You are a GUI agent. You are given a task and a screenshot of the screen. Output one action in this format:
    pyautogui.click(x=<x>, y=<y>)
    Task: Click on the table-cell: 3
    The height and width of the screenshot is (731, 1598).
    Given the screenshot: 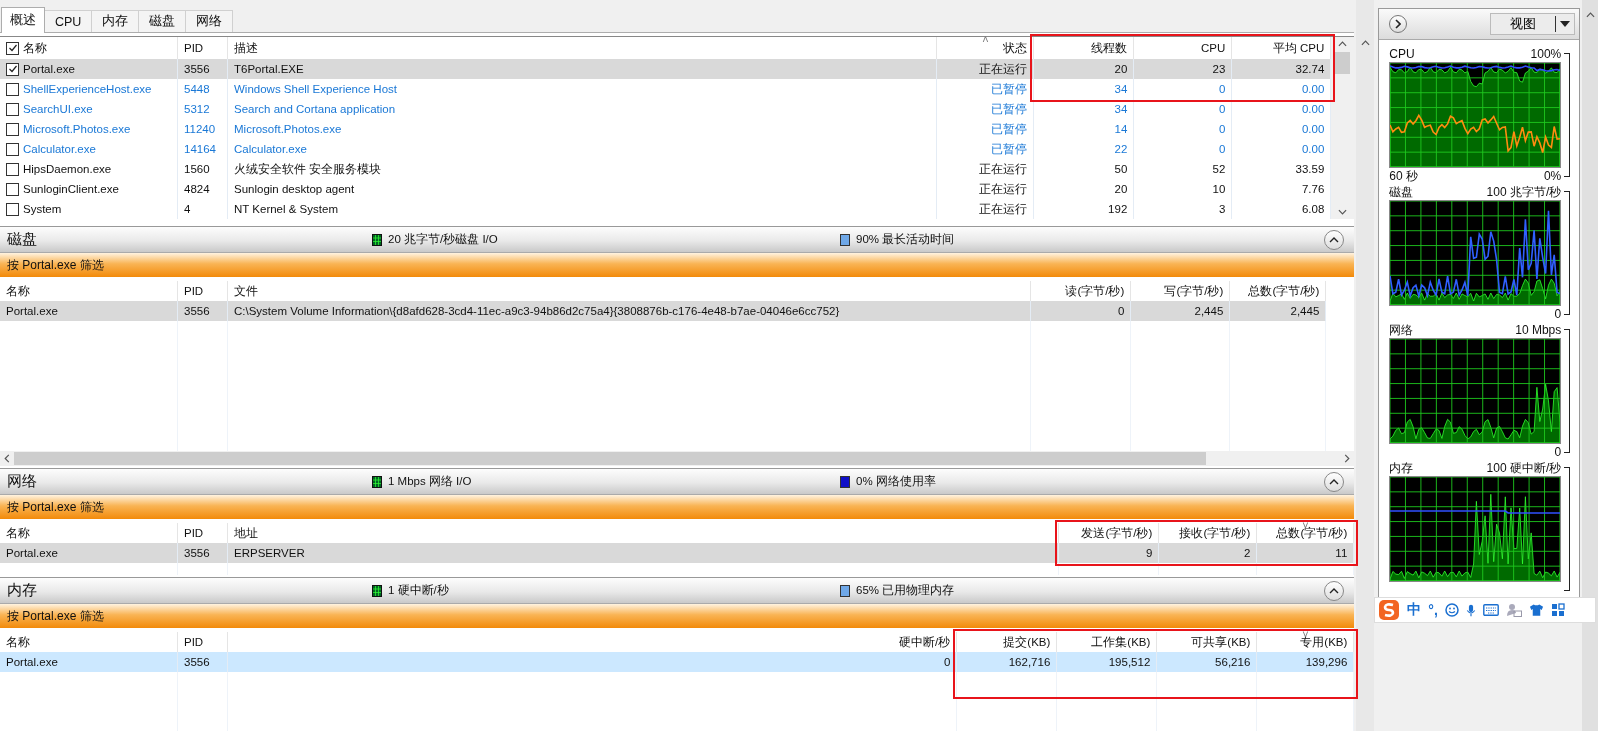 What is the action you would take?
    pyautogui.click(x=1222, y=209)
    